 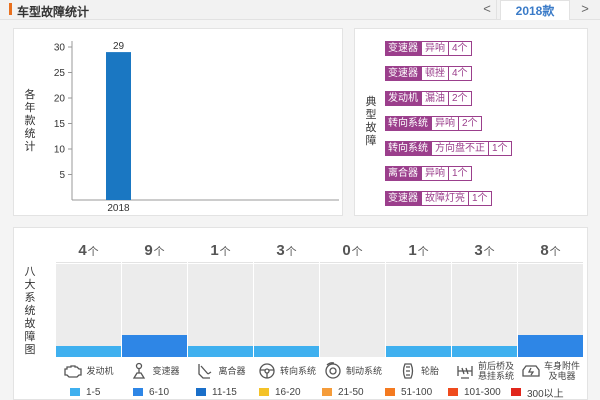 I want to click on legend-item: 300以上, so click(x=542, y=392).